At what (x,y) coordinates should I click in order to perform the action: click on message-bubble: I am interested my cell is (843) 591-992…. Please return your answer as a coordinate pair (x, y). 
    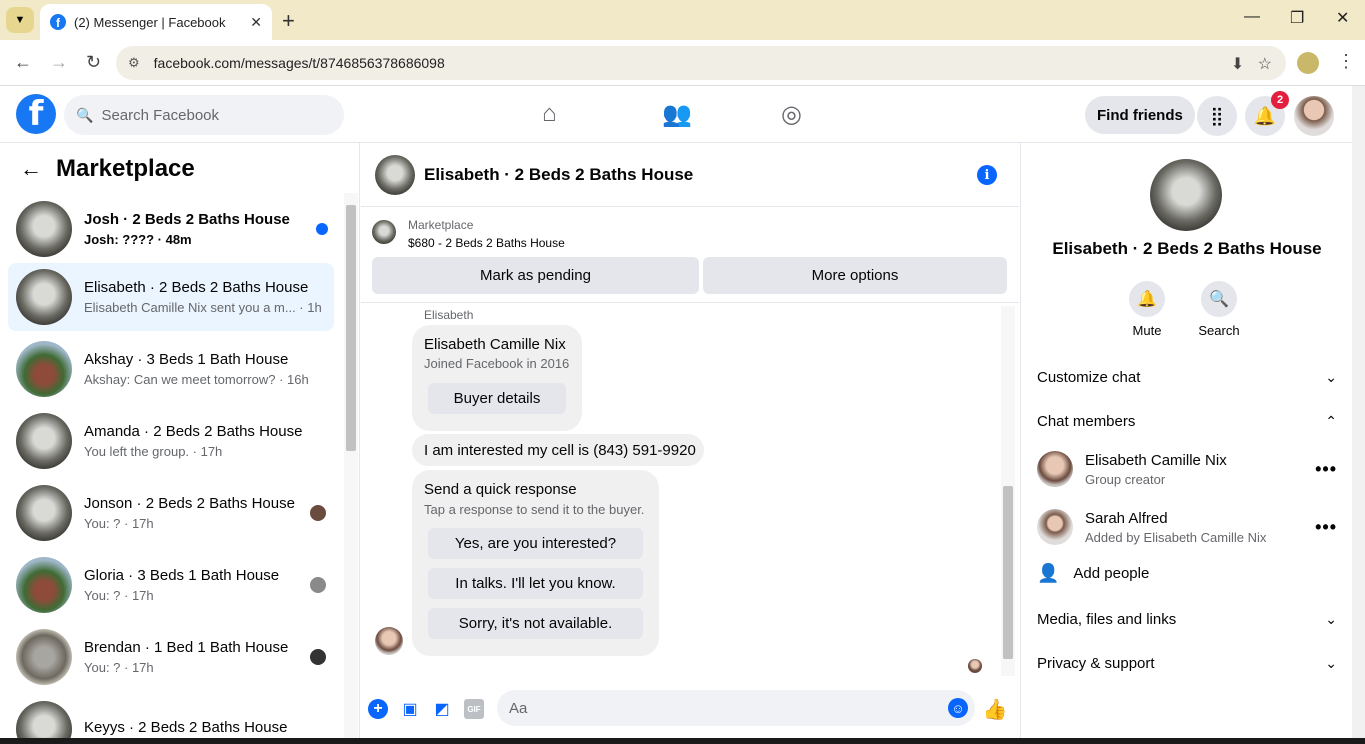
    Looking at the image, I should click on (558, 450).